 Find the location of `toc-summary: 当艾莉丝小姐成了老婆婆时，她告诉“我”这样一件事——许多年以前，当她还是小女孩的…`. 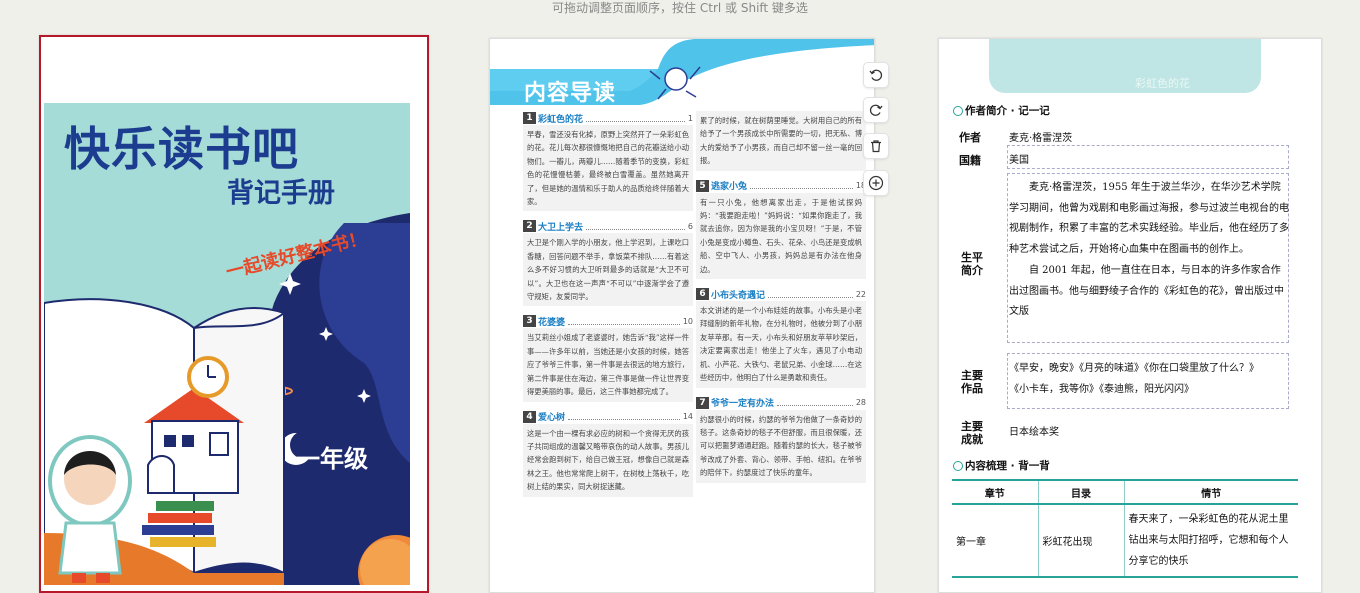

toc-summary: 当艾莉丝小姐成了老婆婆时，她告诉“我”这样一件事——许多年以前，当她还是小女孩的… is located at coordinates (608, 365).